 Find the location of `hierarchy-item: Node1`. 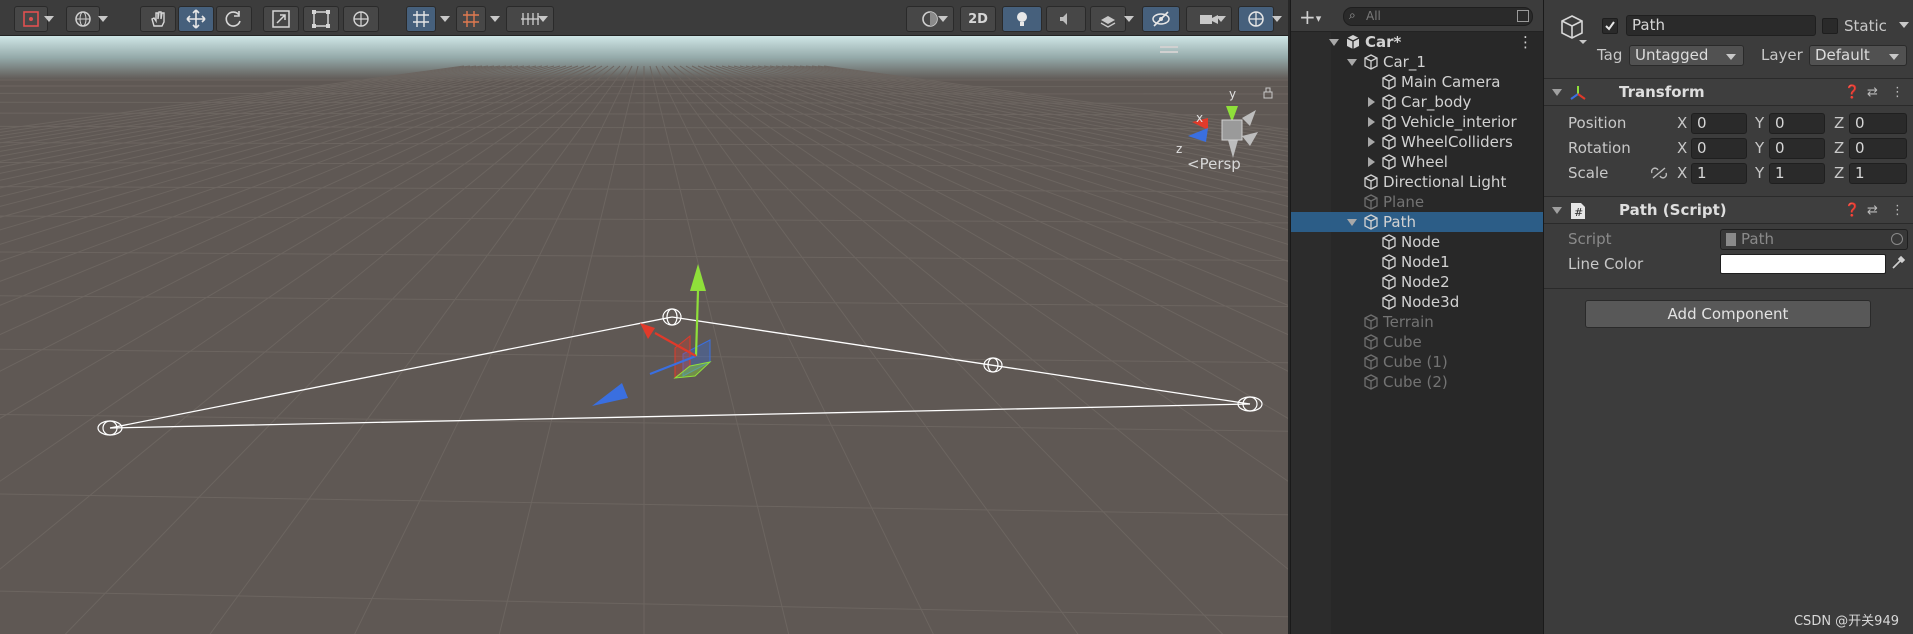

hierarchy-item: Node1 is located at coordinates (1417, 262).